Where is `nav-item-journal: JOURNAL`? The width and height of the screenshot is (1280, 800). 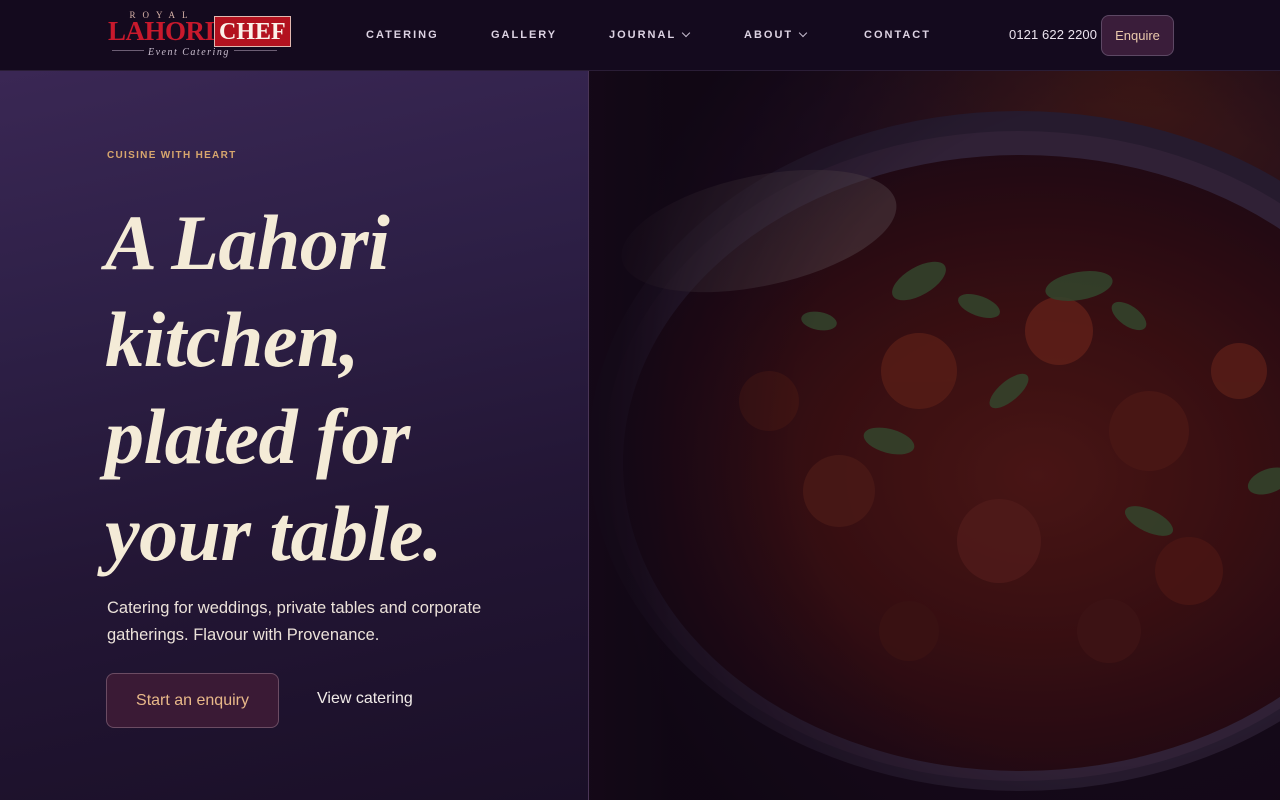
nav-item-journal: JOURNAL is located at coordinates (650, 35).